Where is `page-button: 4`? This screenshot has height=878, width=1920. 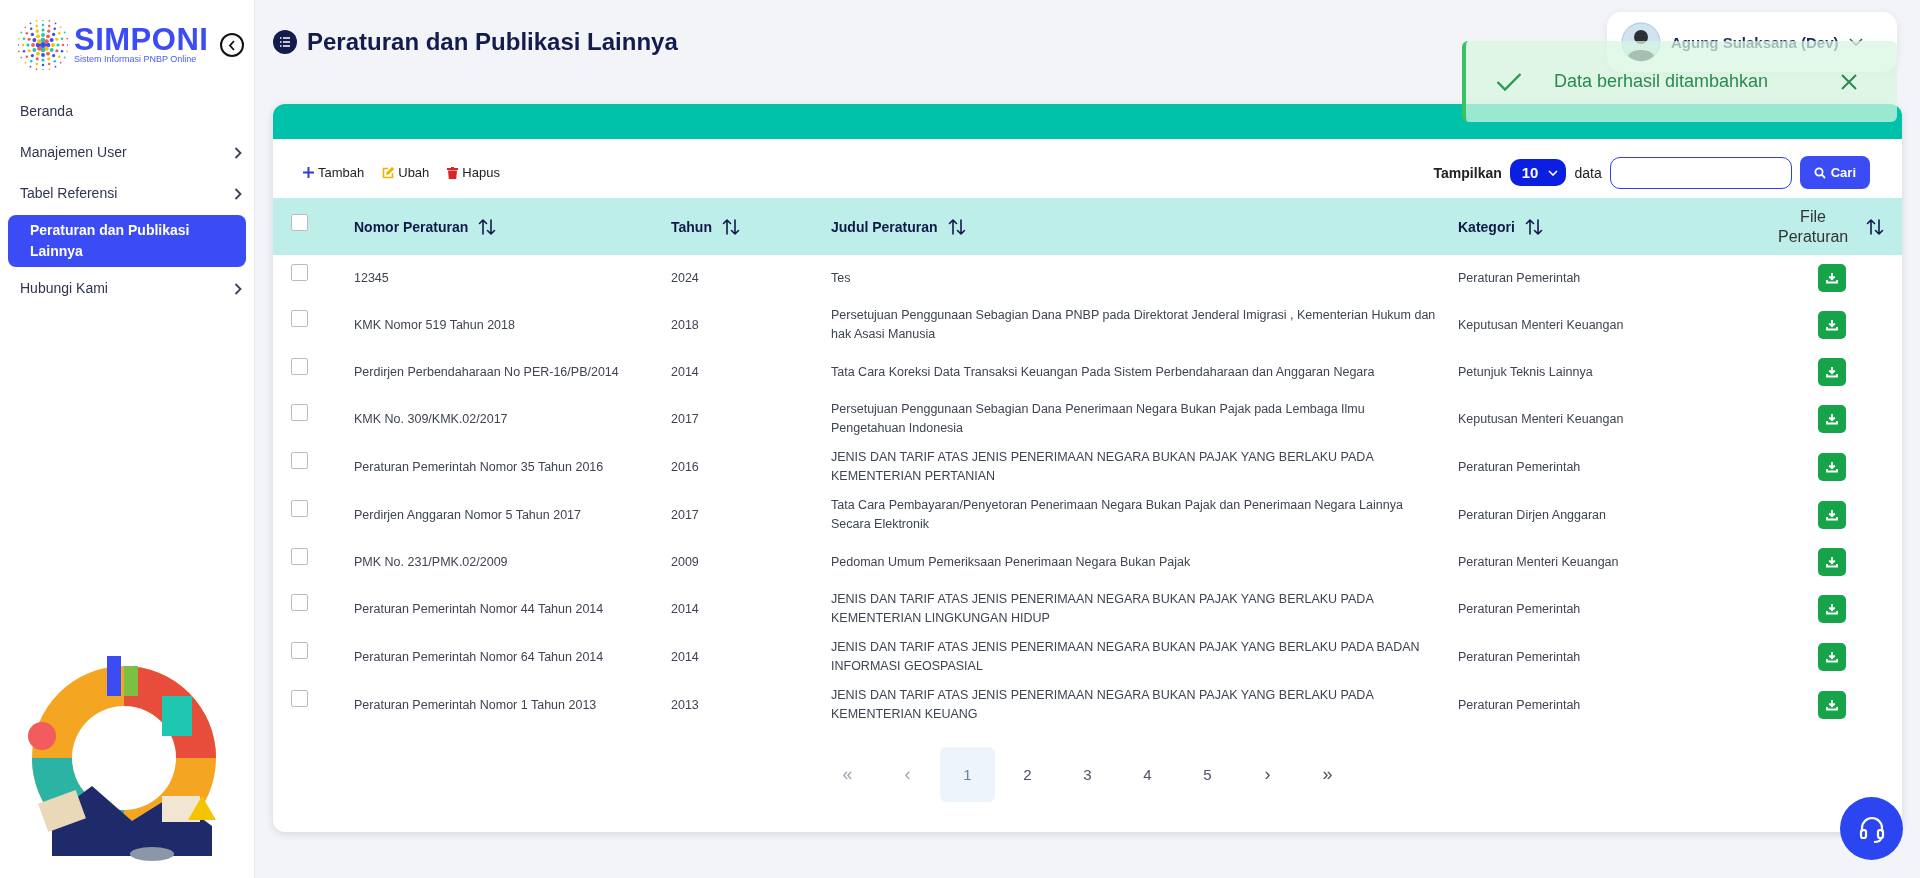 page-button: 4 is located at coordinates (1147, 774).